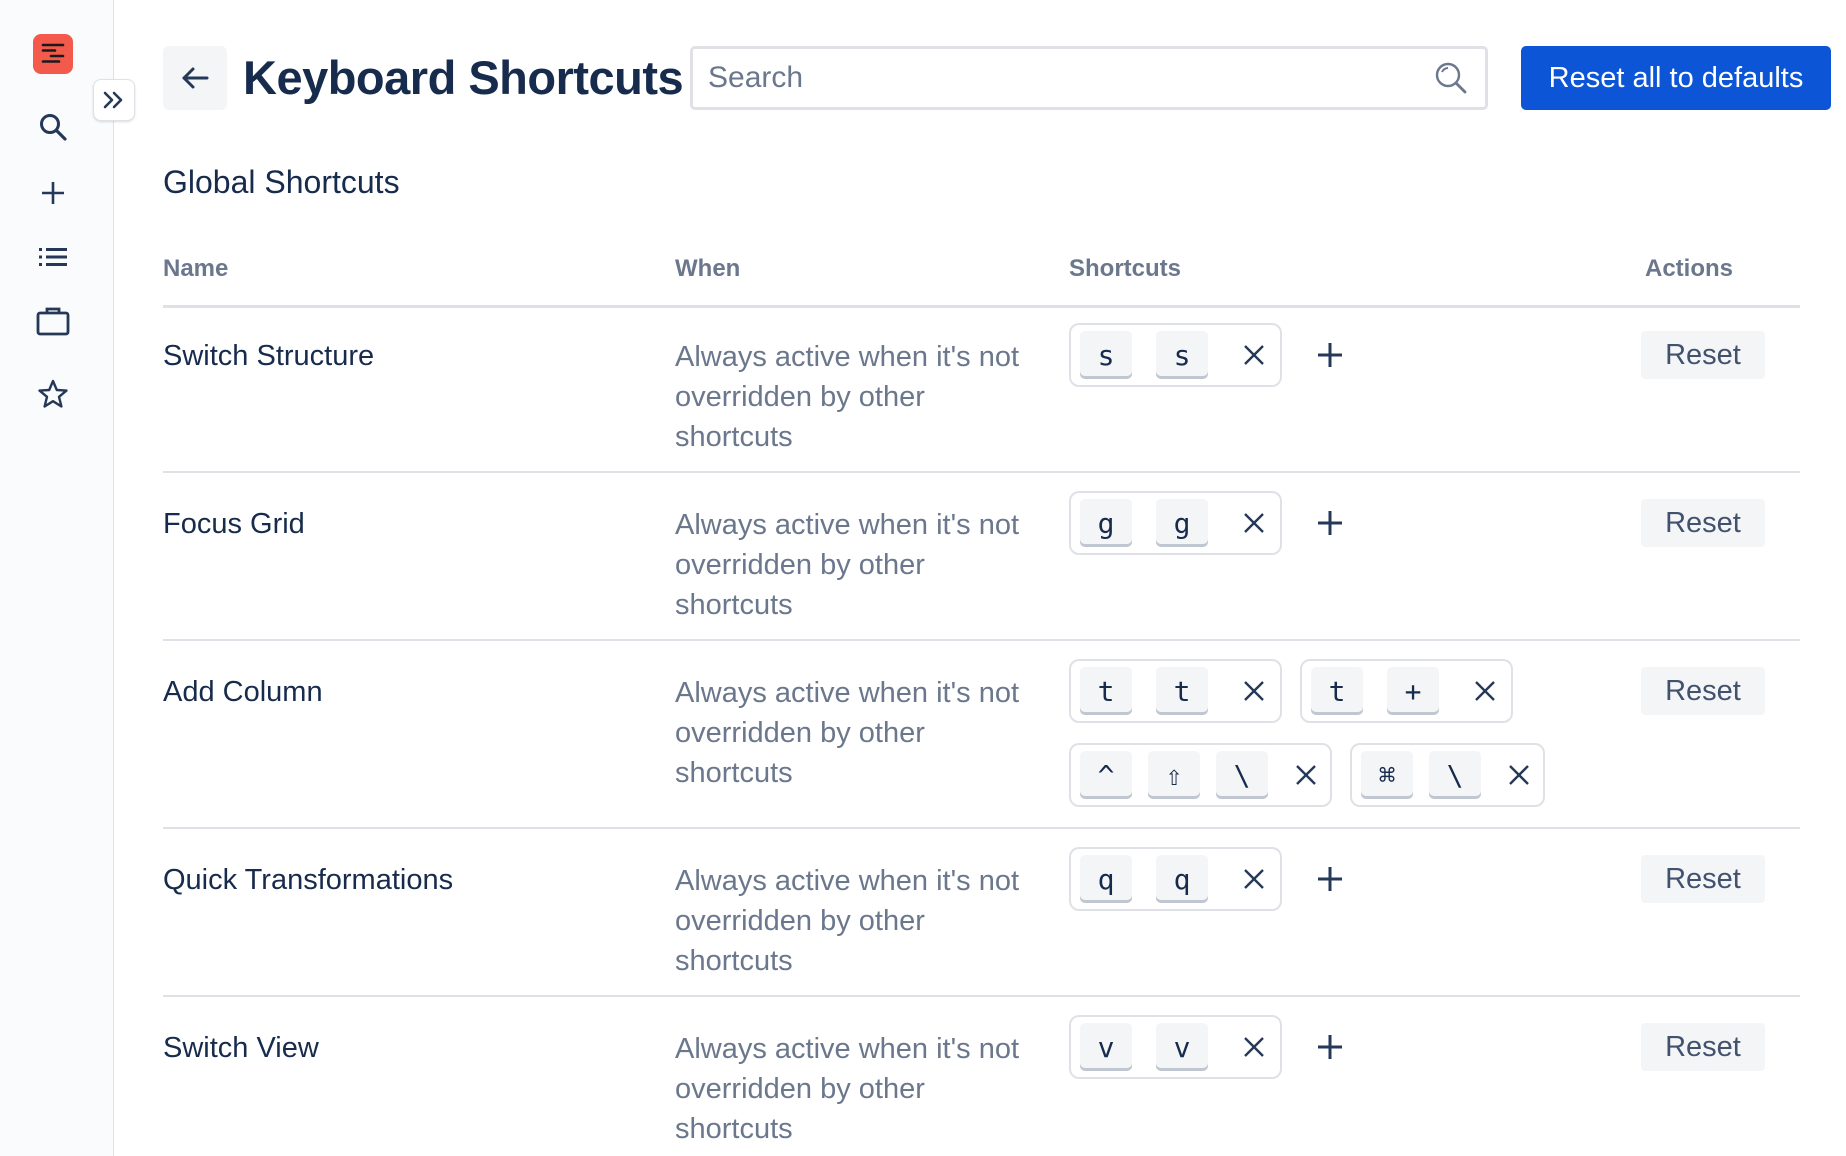  I want to click on shortcut-combo: t t, so click(1175, 691).